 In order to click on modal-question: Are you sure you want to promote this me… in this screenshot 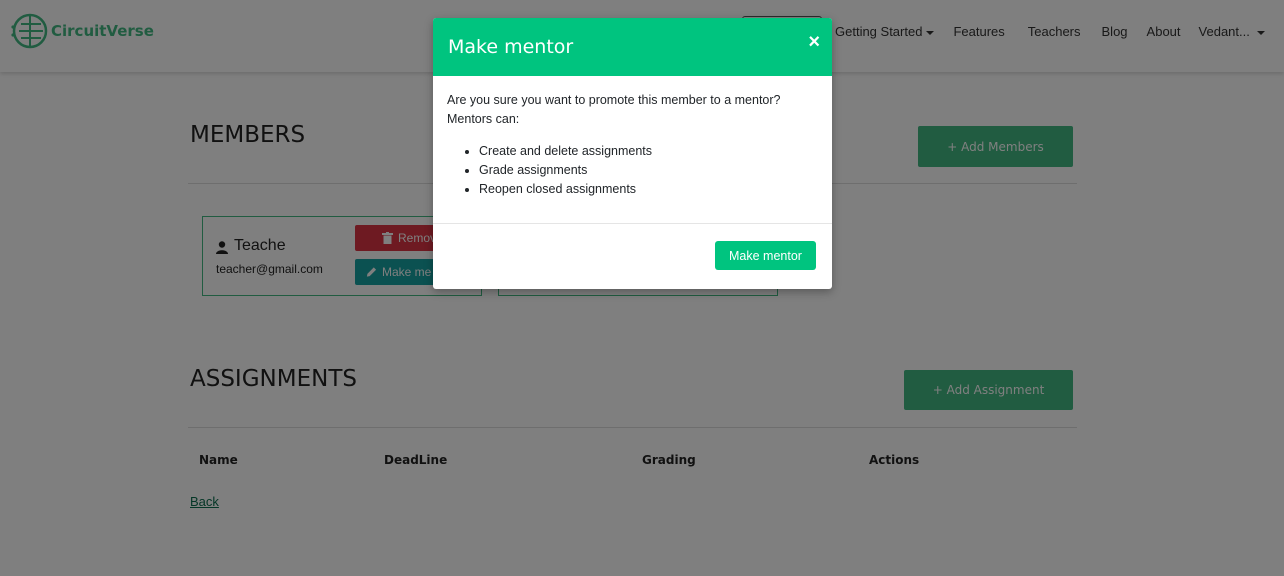, I will do `click(614, 100)`.